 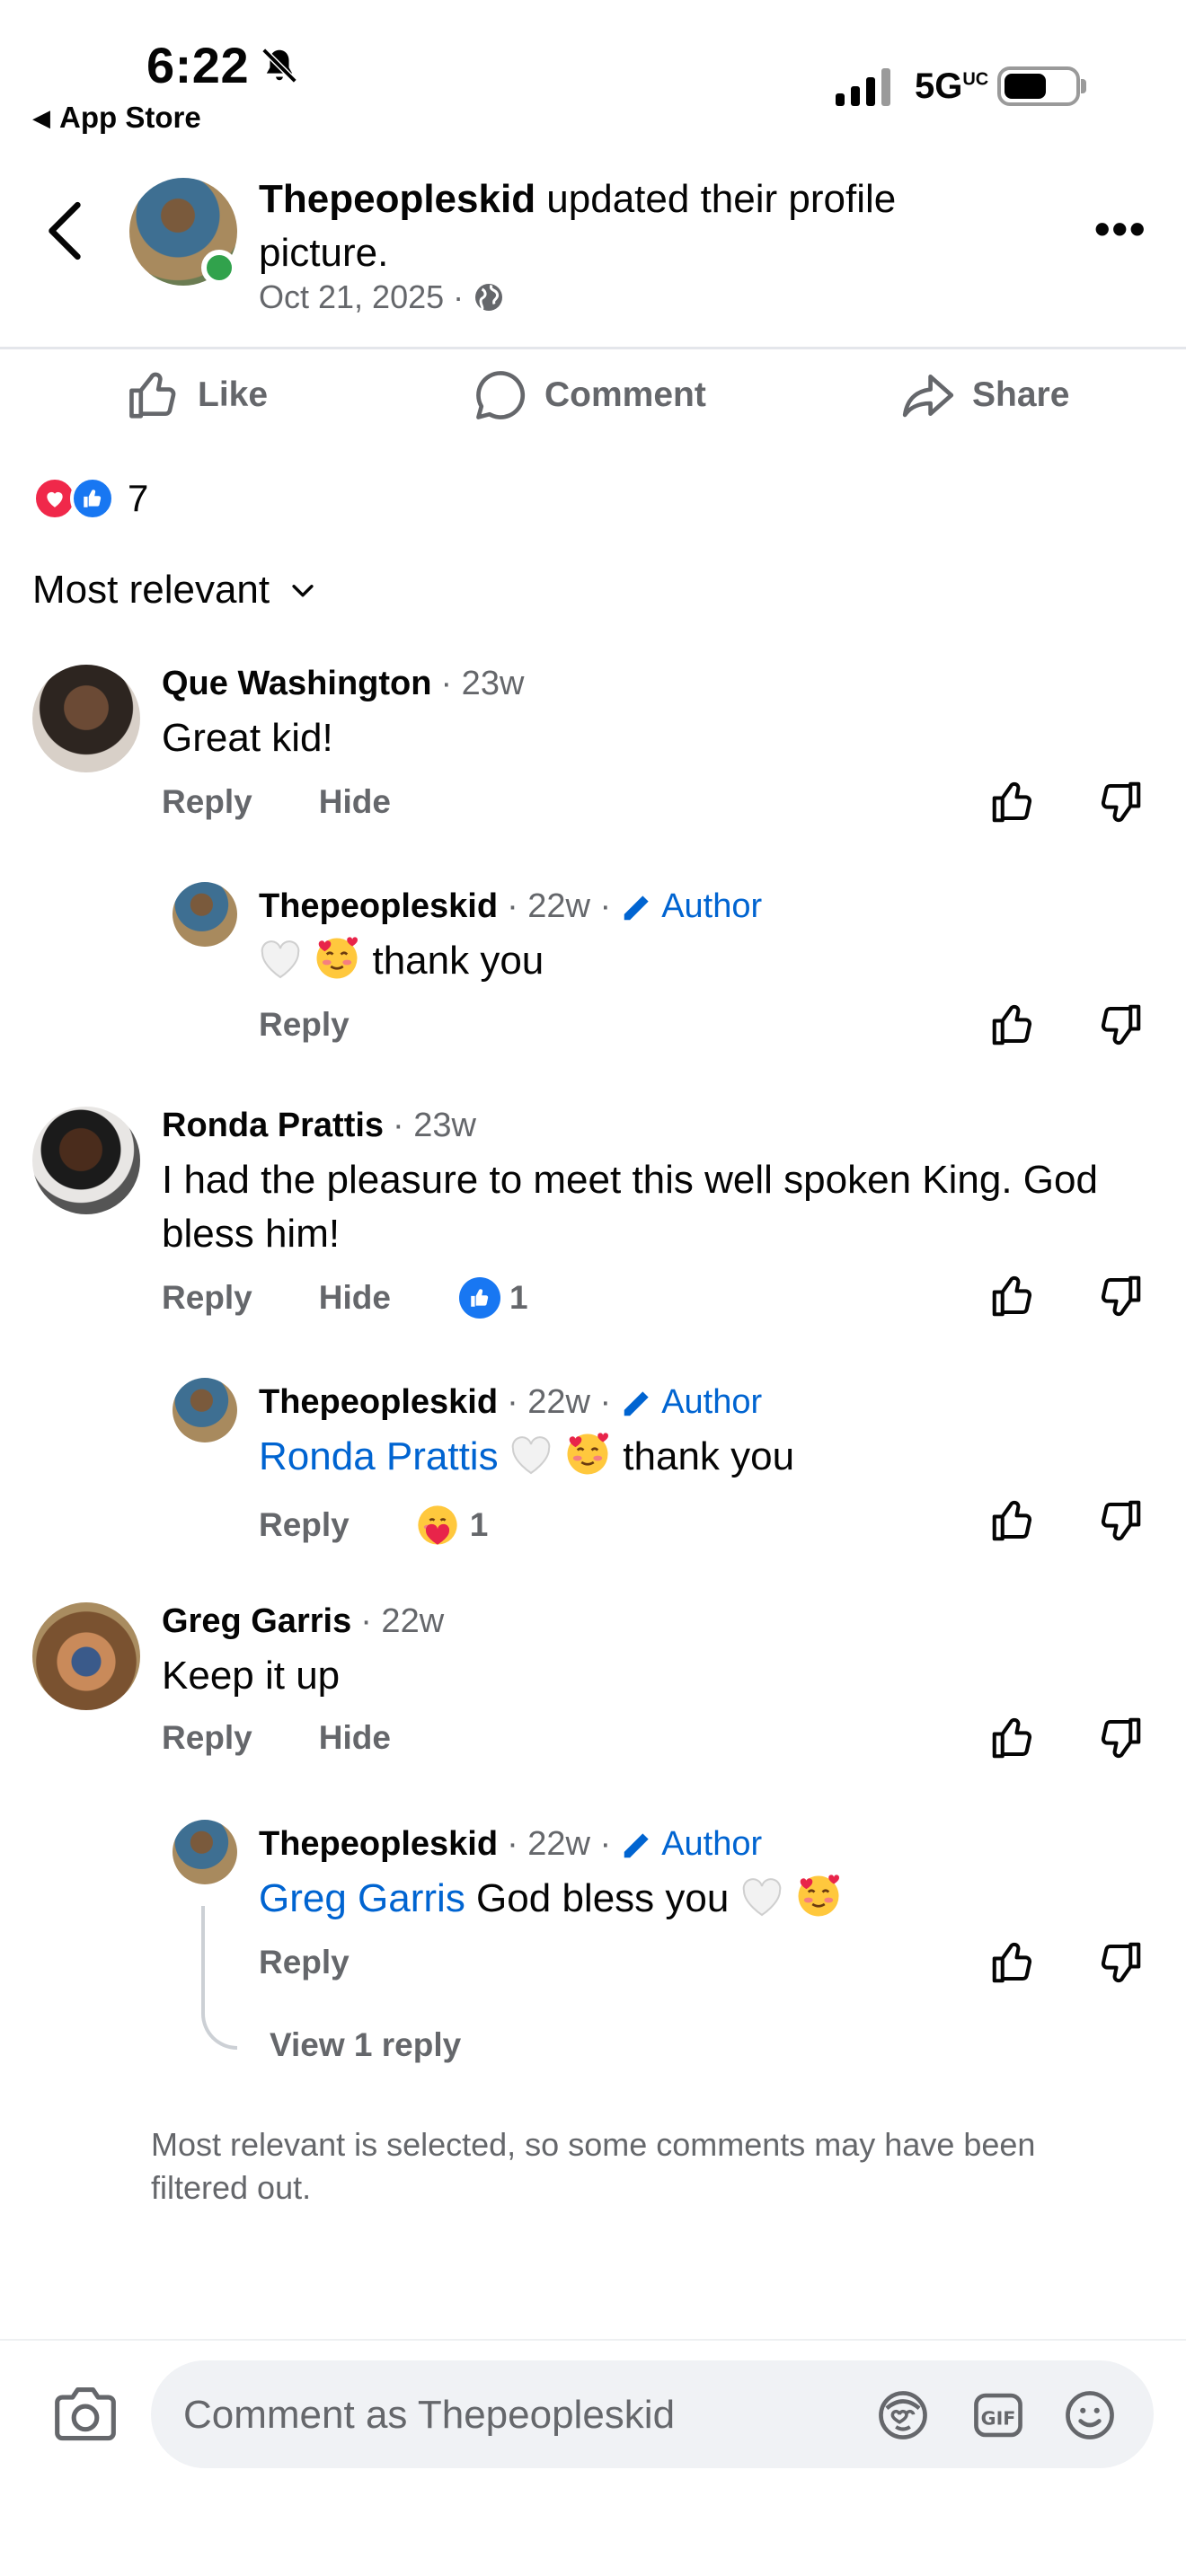 I want to click on mention-link: Greg Garris, so click(x=362, y=1898).